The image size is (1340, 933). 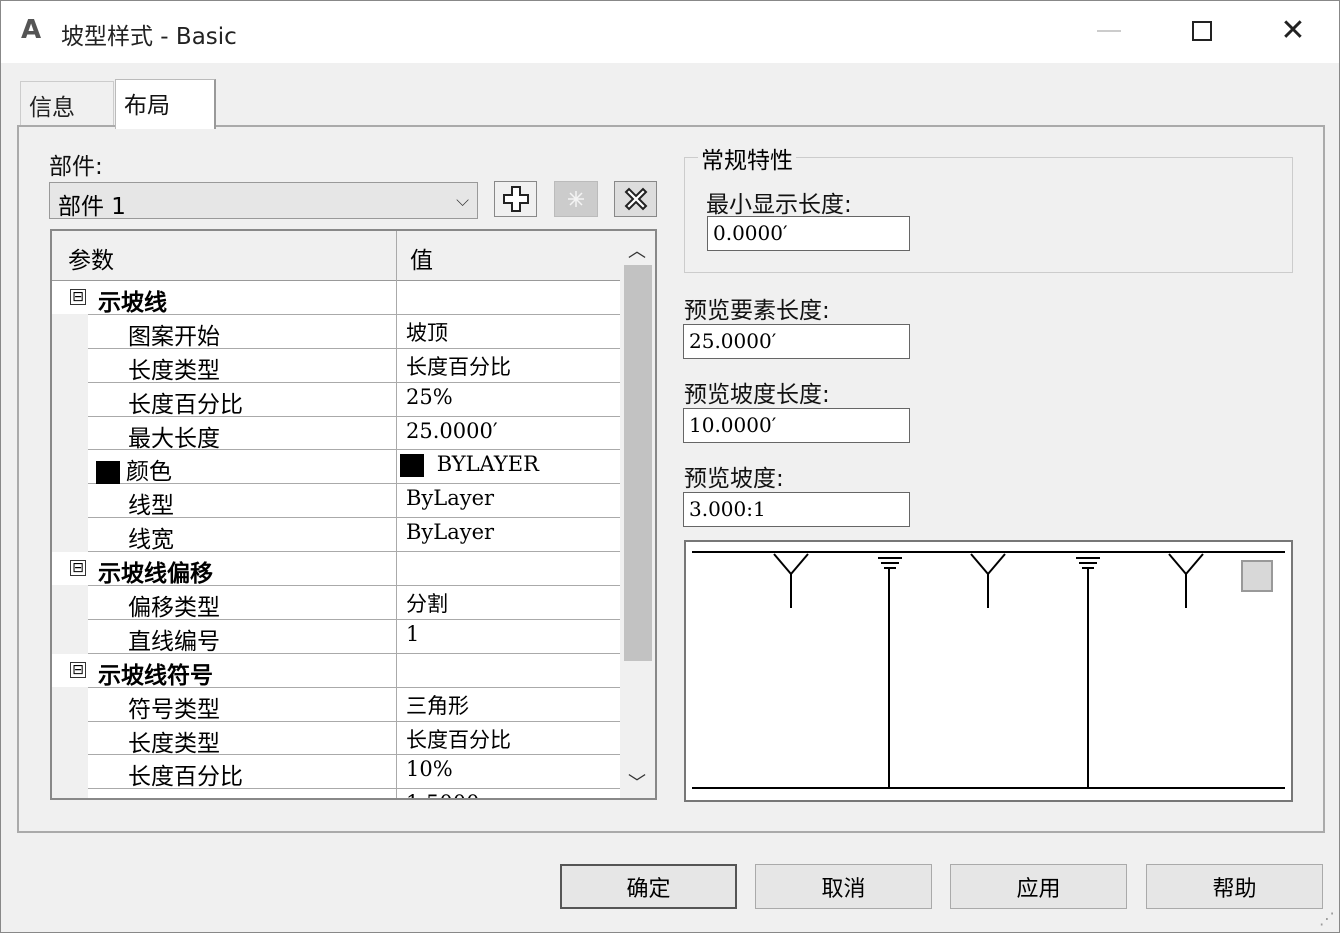 I want to click on scroll-up-icon: ︿, so click(x=637, y=250).